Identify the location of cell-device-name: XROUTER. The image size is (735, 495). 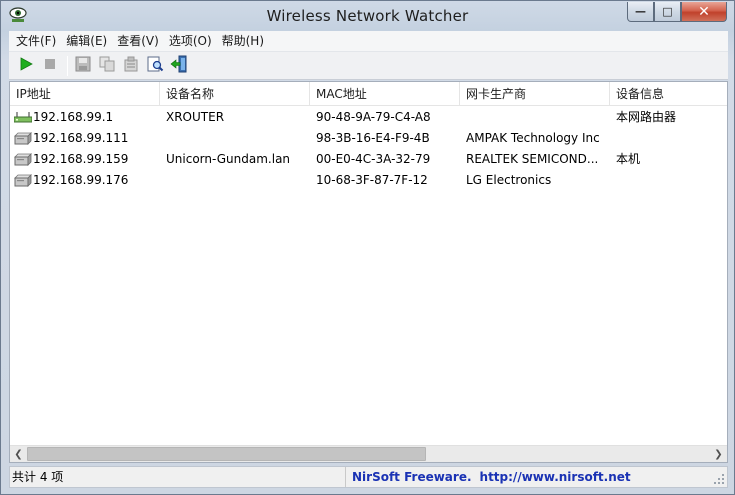
(195, 117).